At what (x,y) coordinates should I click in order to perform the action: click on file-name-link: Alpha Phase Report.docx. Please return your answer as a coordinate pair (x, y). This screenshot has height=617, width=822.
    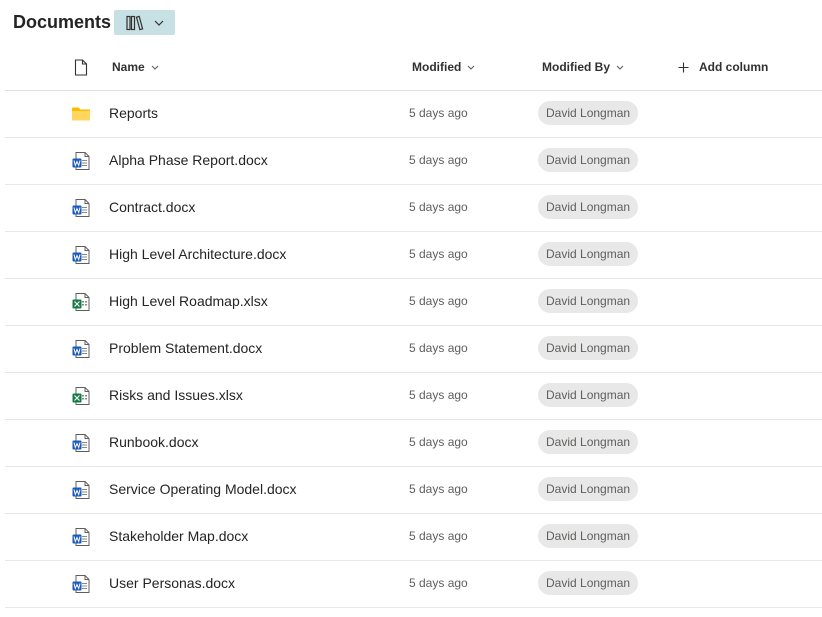
    Looking at the image, I should click on (188, 160).